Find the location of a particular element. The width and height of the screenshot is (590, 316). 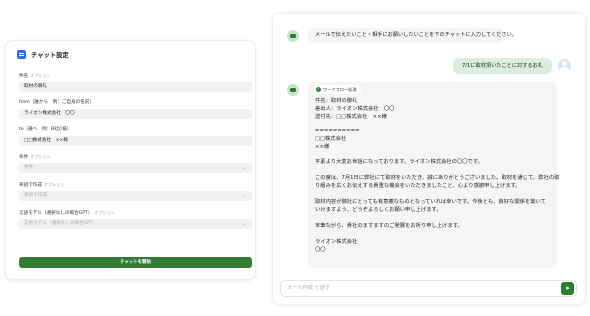

mail-line: 送付先：□□株式会社 ××様 is located at coordinates (351, 117).